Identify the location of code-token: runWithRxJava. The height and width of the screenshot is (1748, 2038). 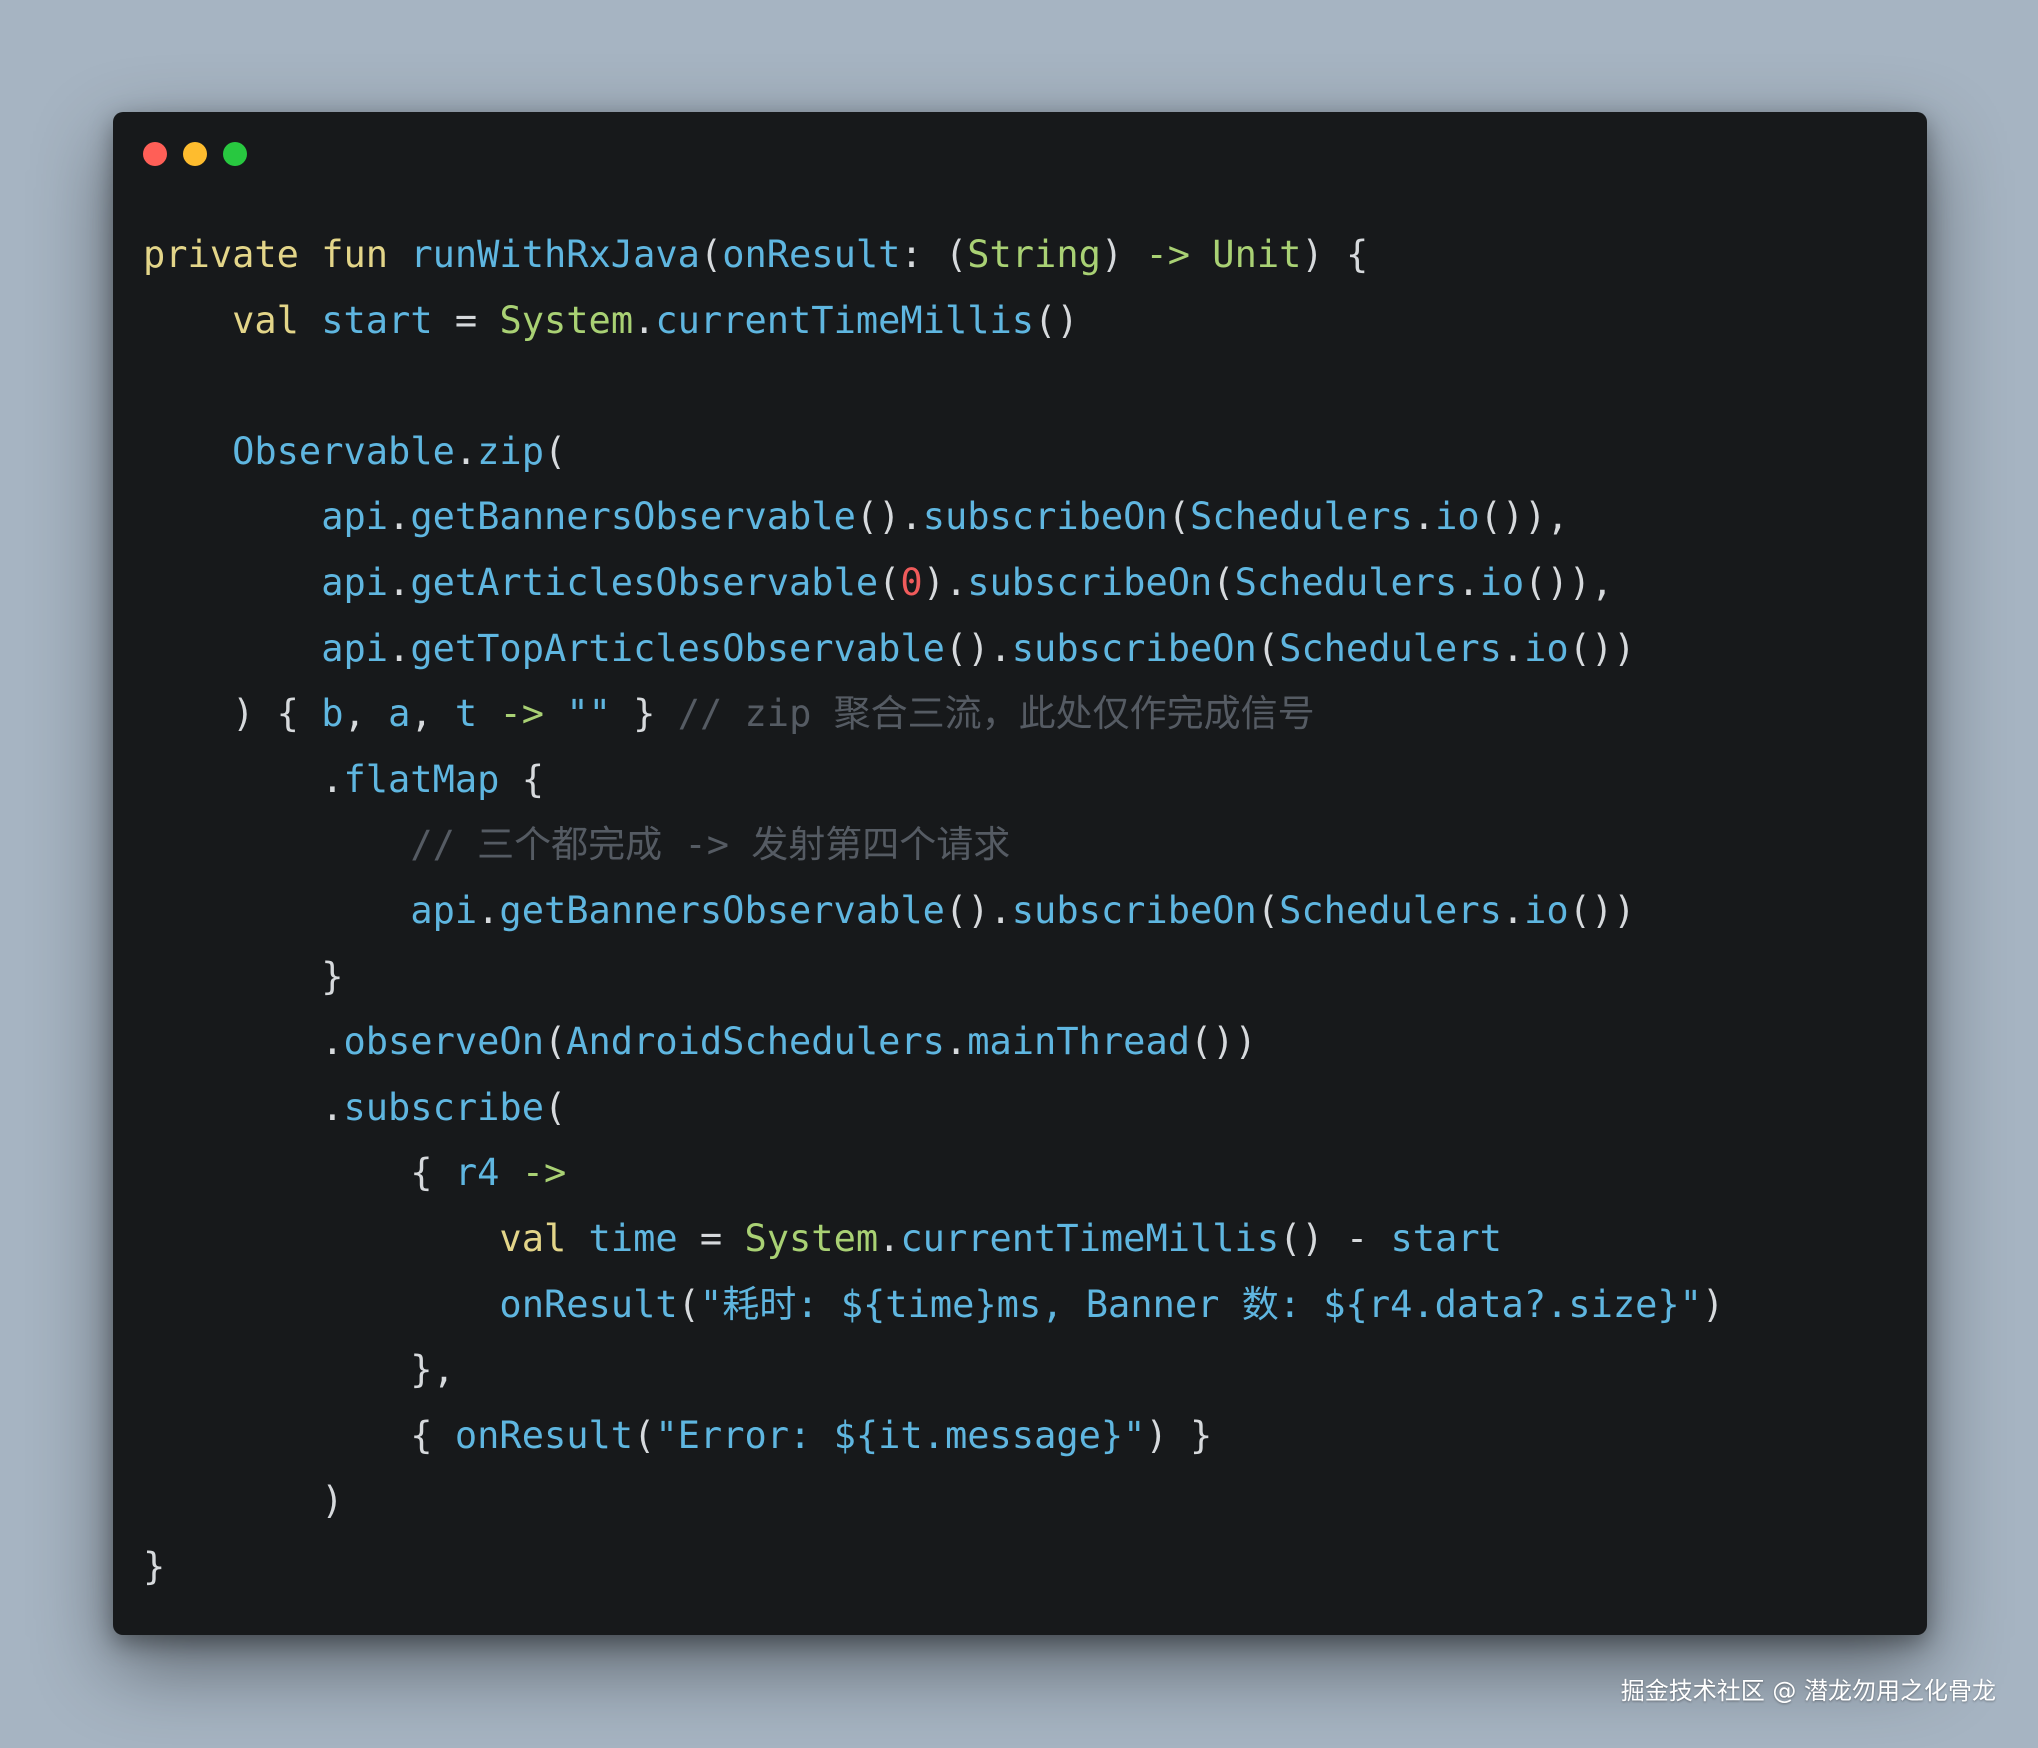
(555, 254).